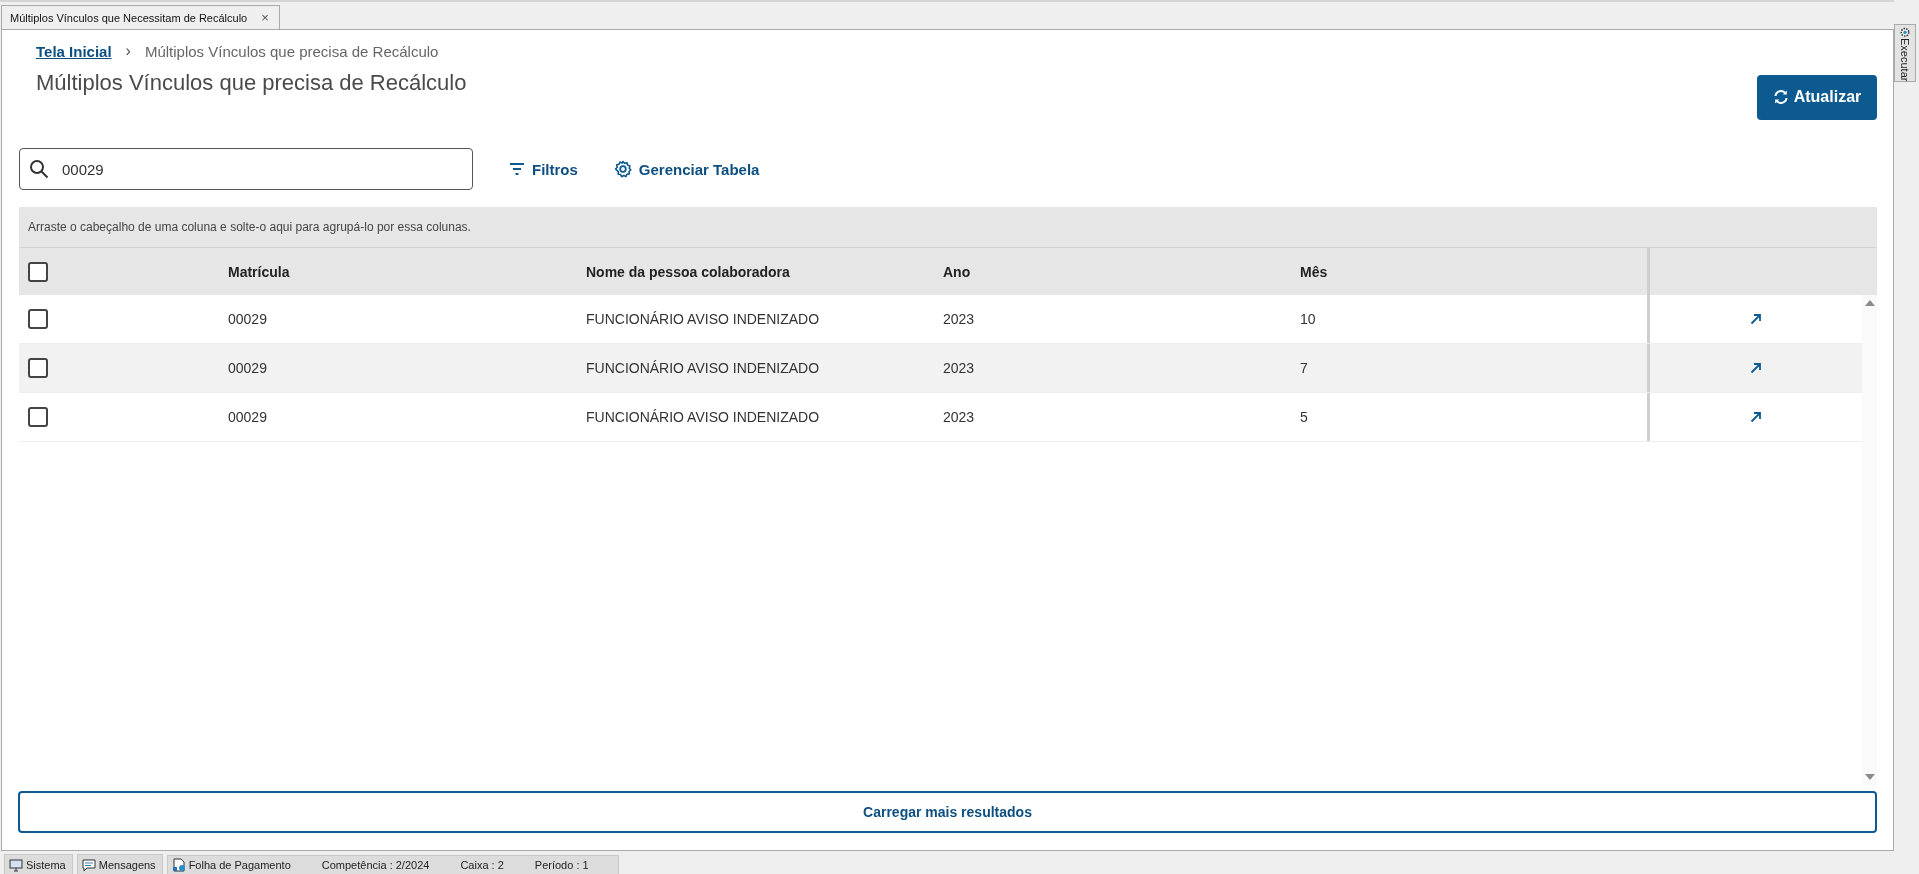 This screenshot has height=874, width=1919. I want to click on table-cell-text: 10, so click(1308, 319).